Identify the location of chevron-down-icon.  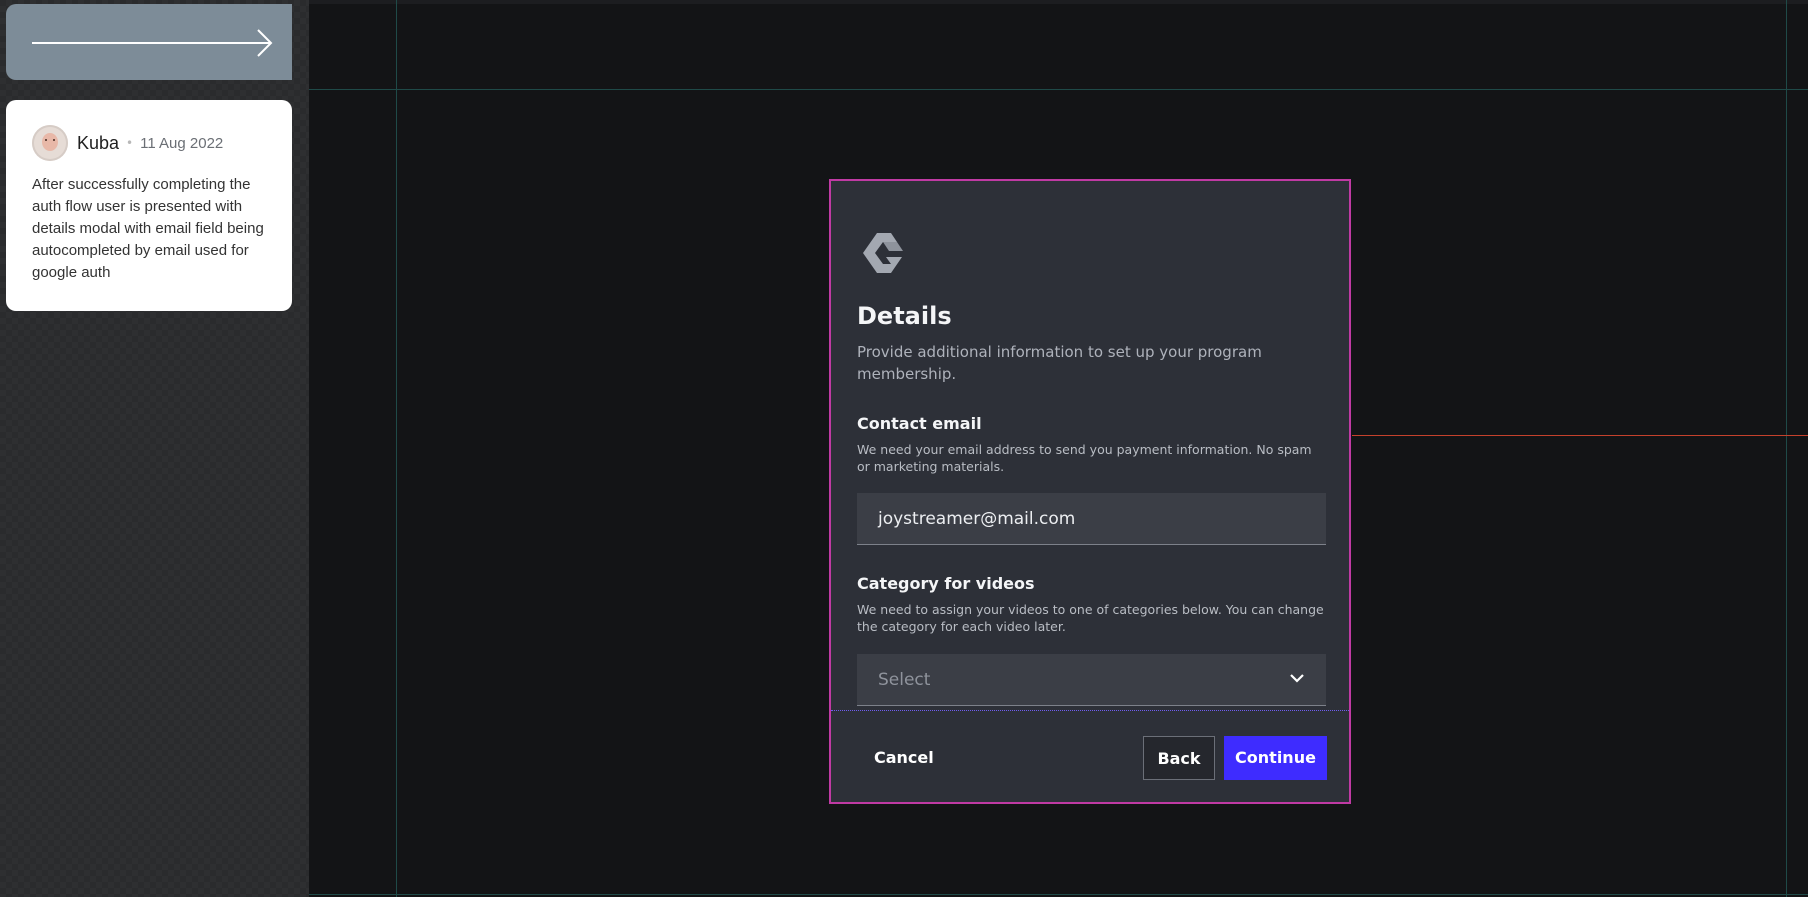
(1297, 678).